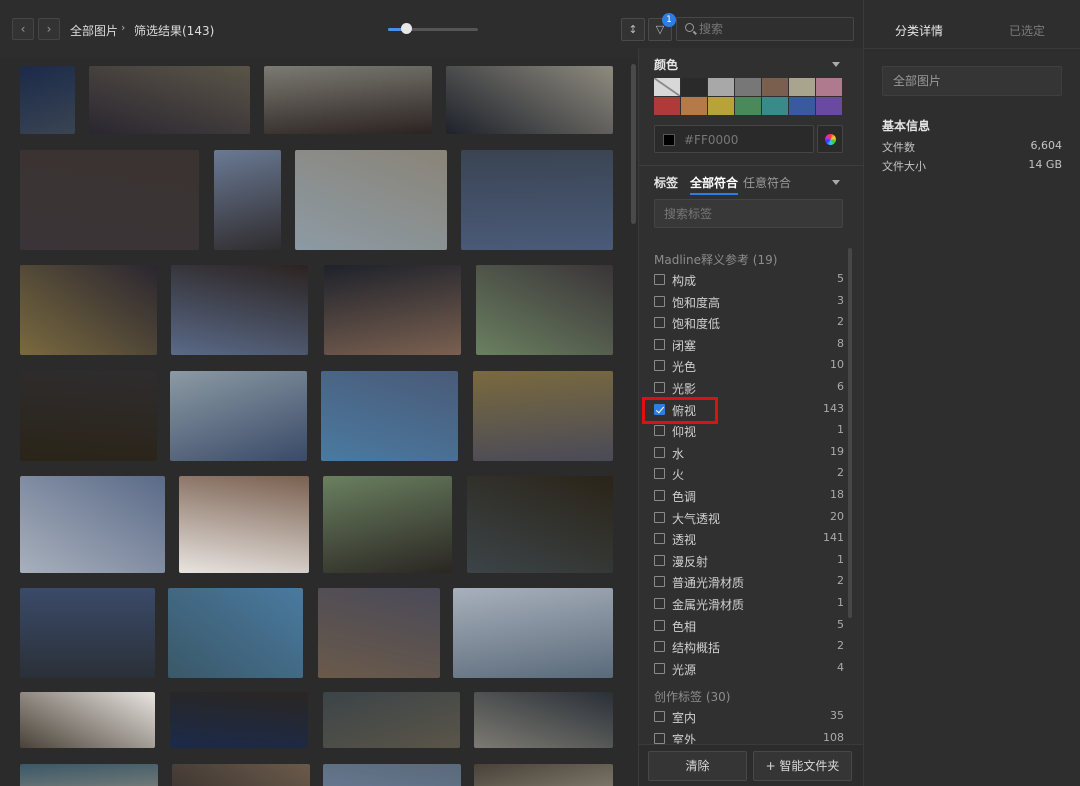  I want to click on tag-item: 室内 35, so click(749, 717).